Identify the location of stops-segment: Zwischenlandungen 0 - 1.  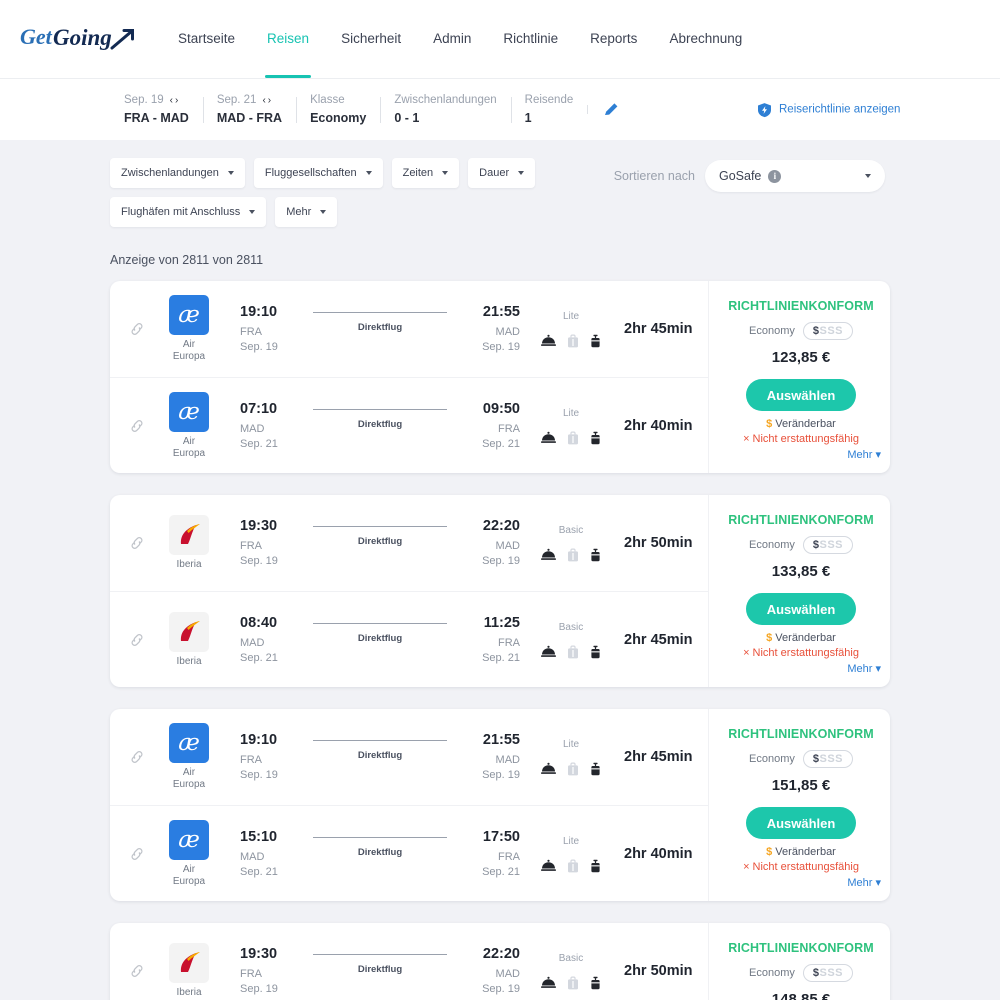
(445, 110).